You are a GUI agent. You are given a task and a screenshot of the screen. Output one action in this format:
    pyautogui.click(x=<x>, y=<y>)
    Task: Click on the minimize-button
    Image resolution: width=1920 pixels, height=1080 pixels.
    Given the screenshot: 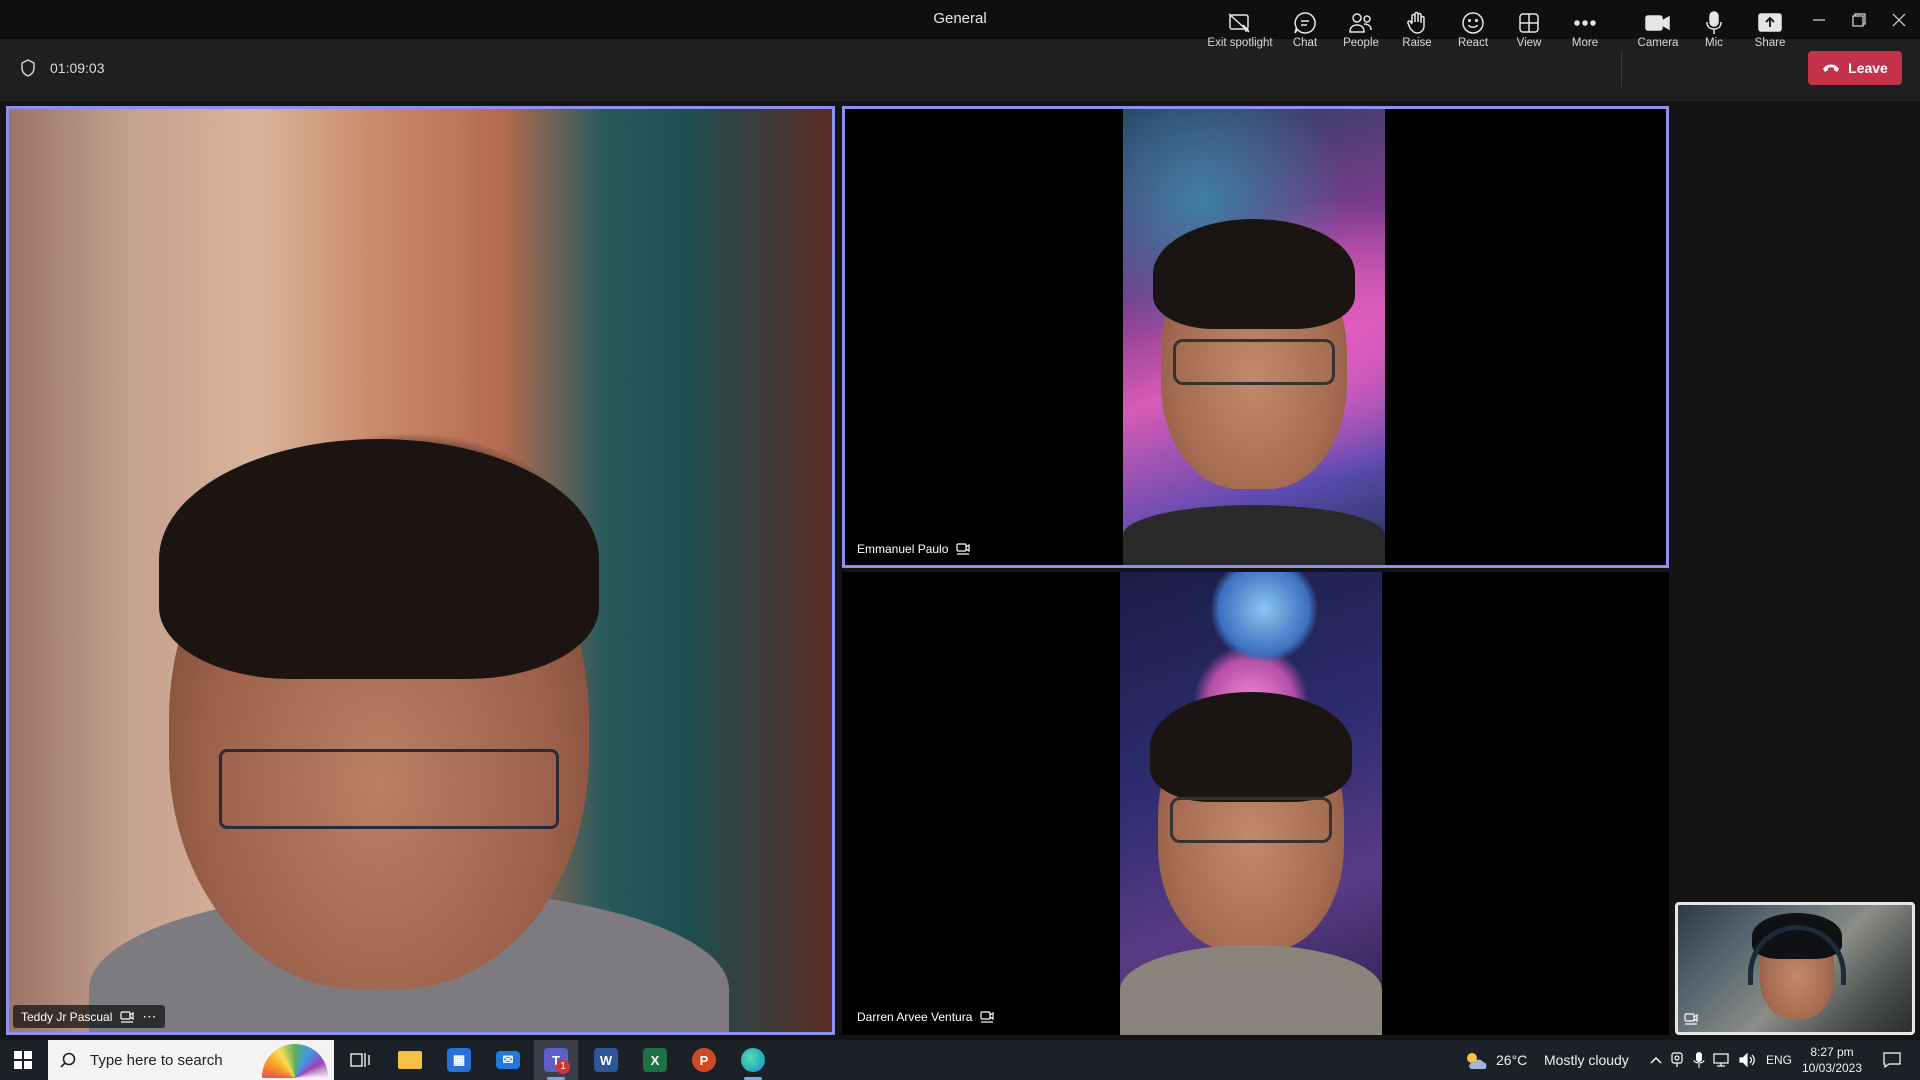 What is the action you would take?
    pyautogui.click(x=1819, y=19)
    